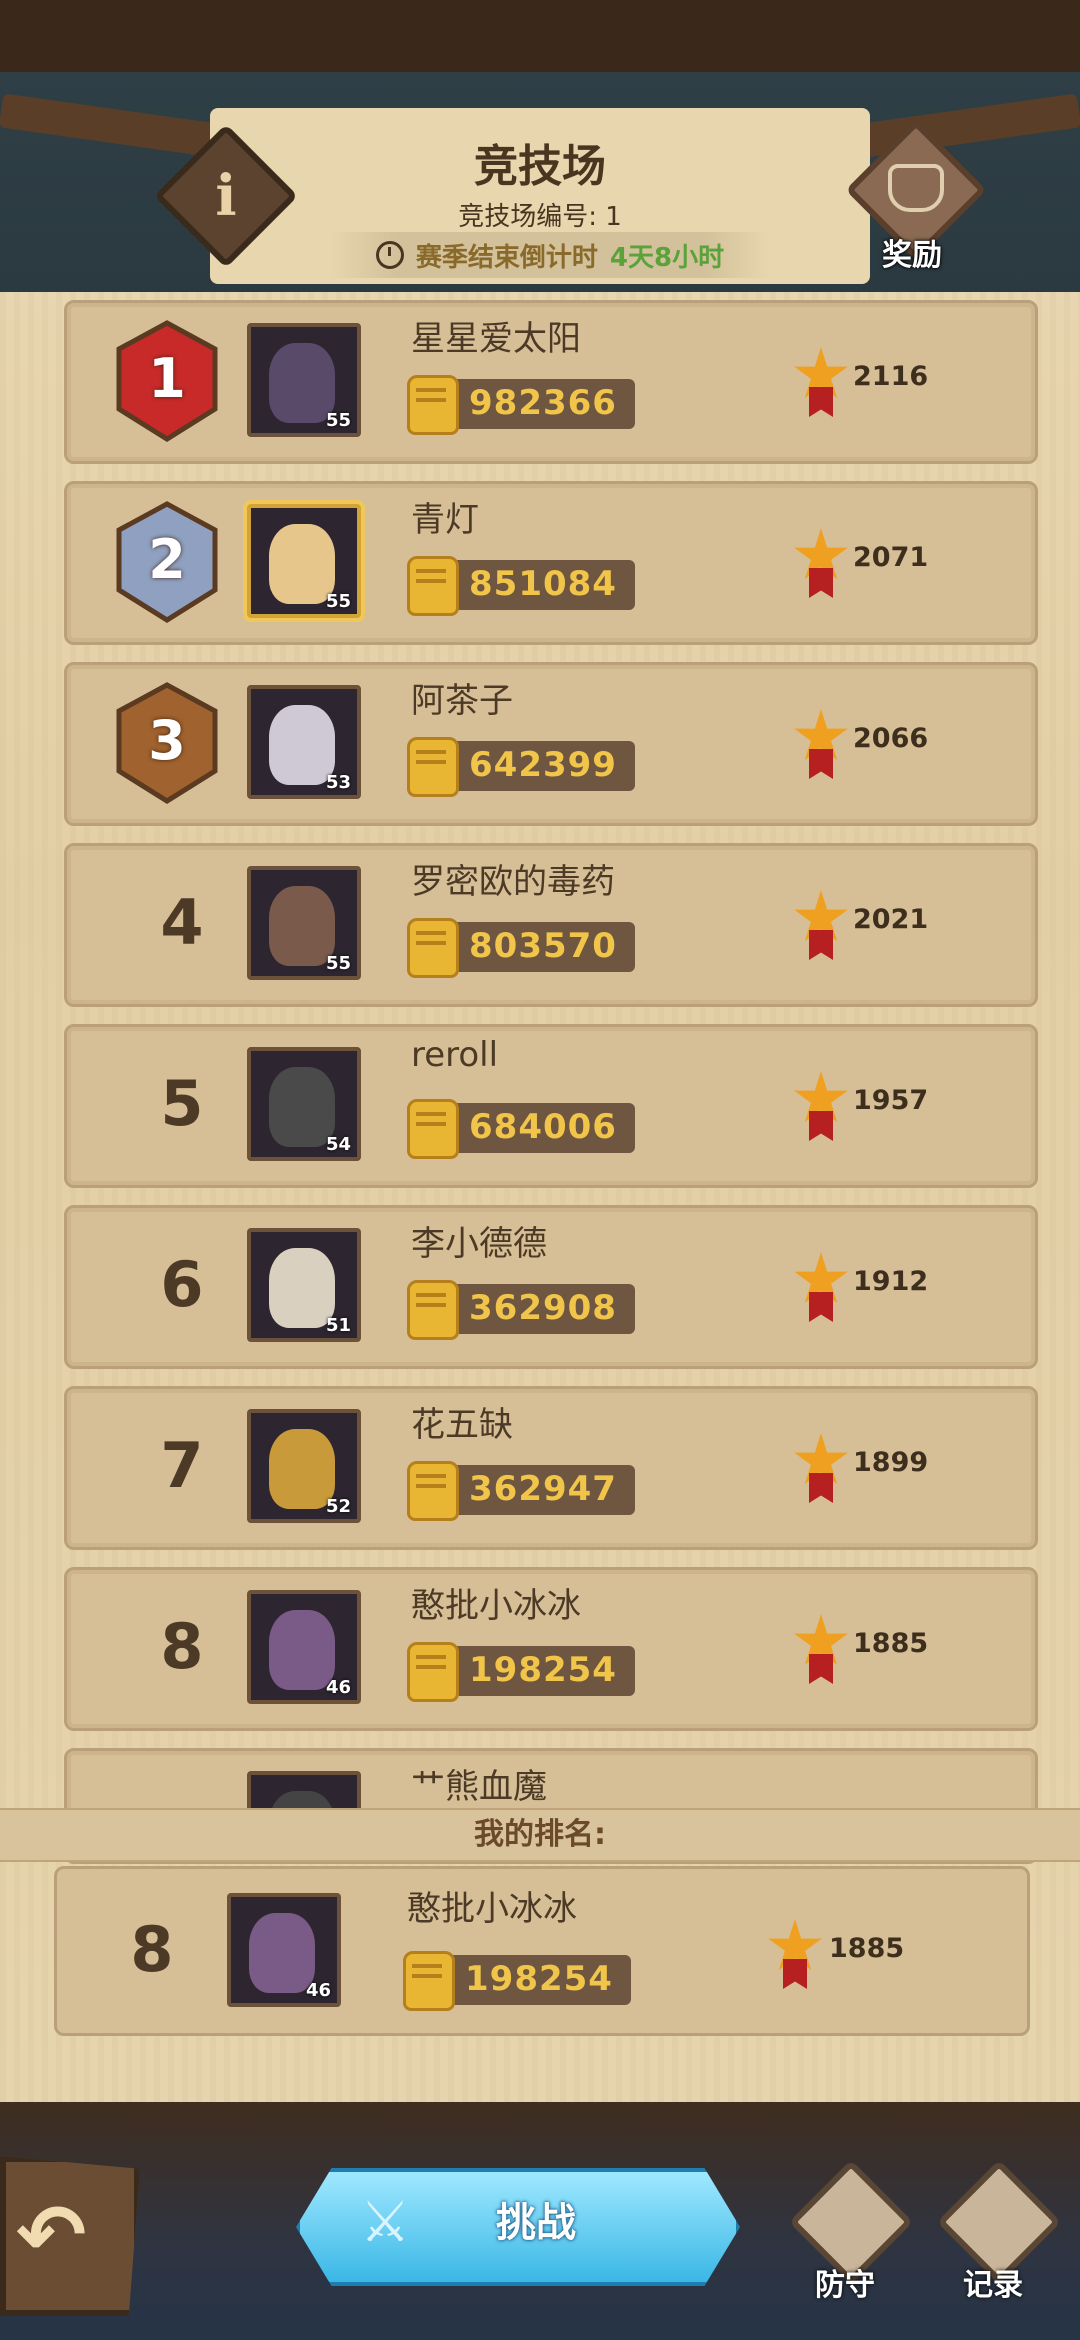 The image size is (1080, 2340). I want to click on record-button: 记录, so click(997, 2234).